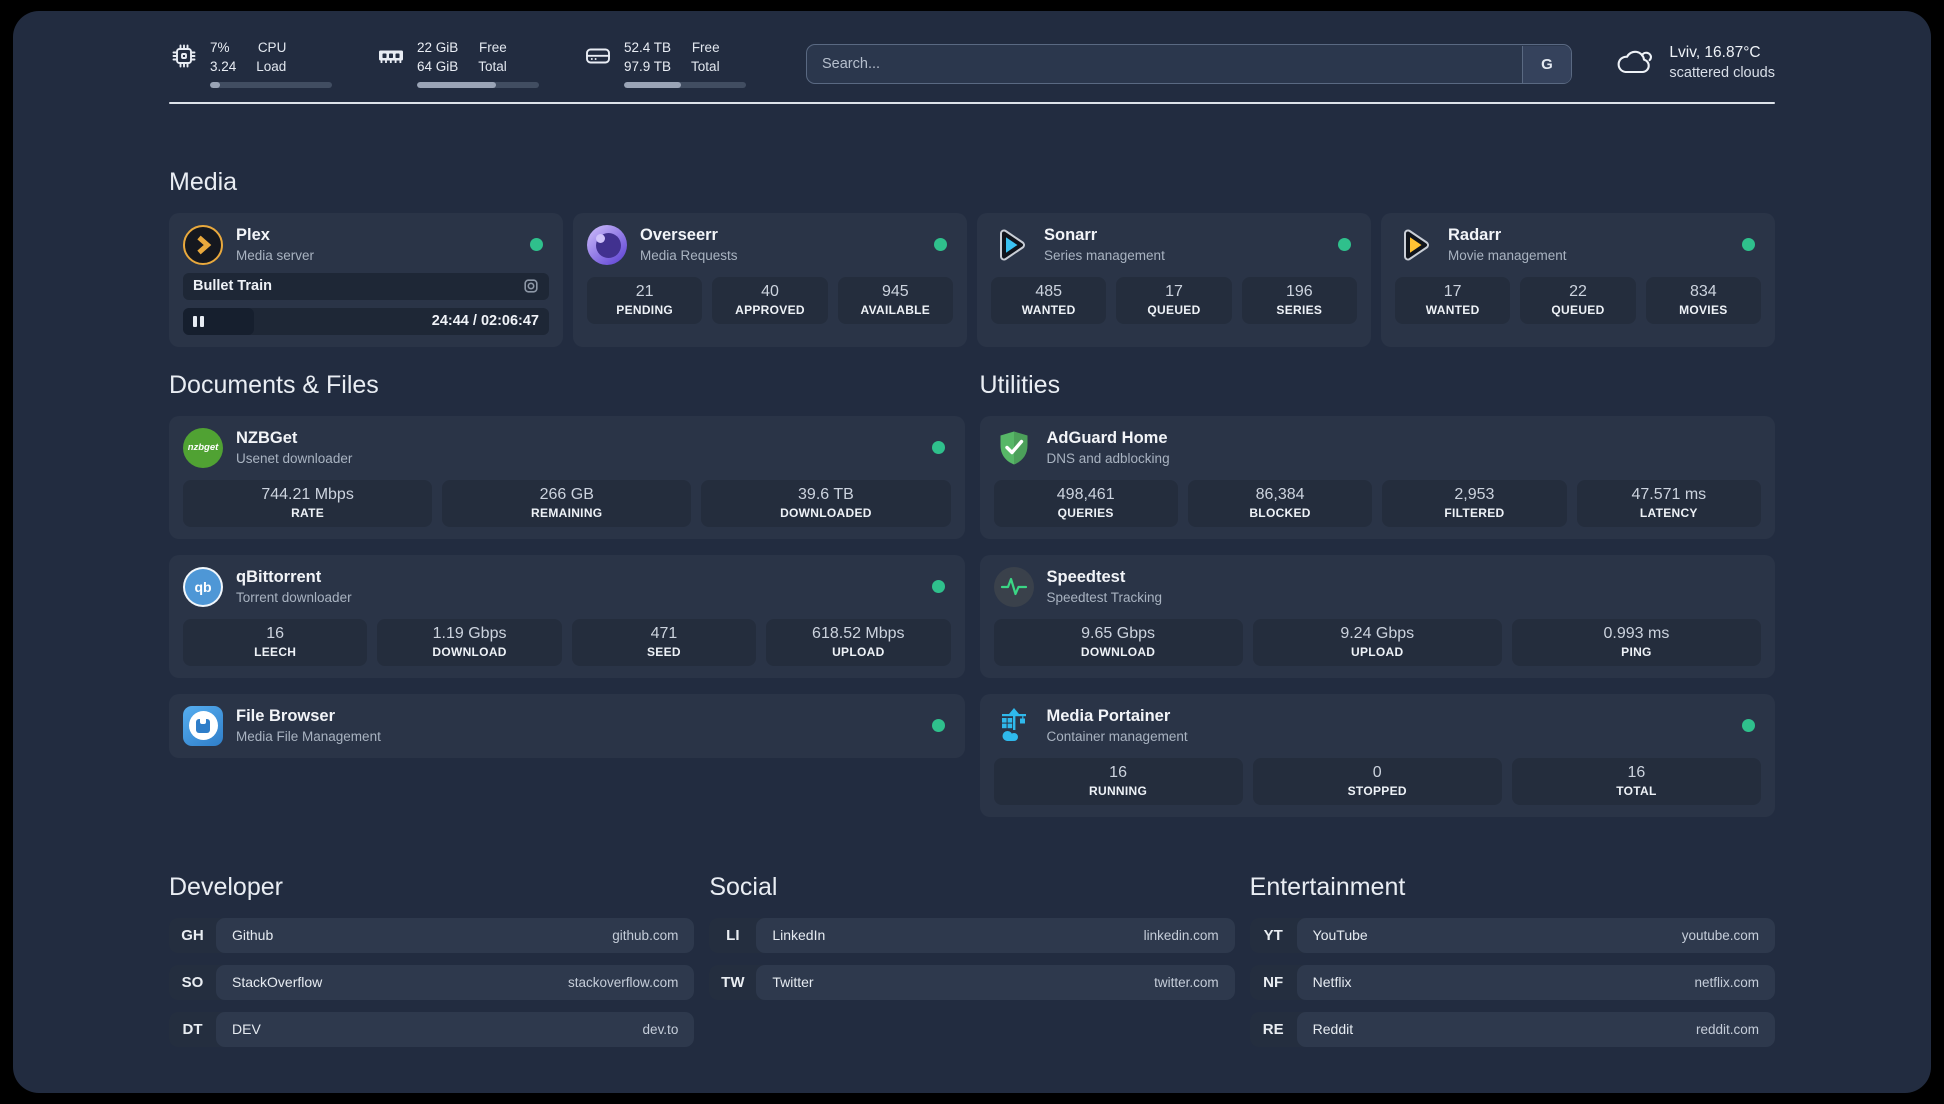 The width and height of the screenshot is (1944, 1104). Describe the element at coordinates (689, 255) in the screenshot. I see `service-subtitle: Media Requests` at that location.